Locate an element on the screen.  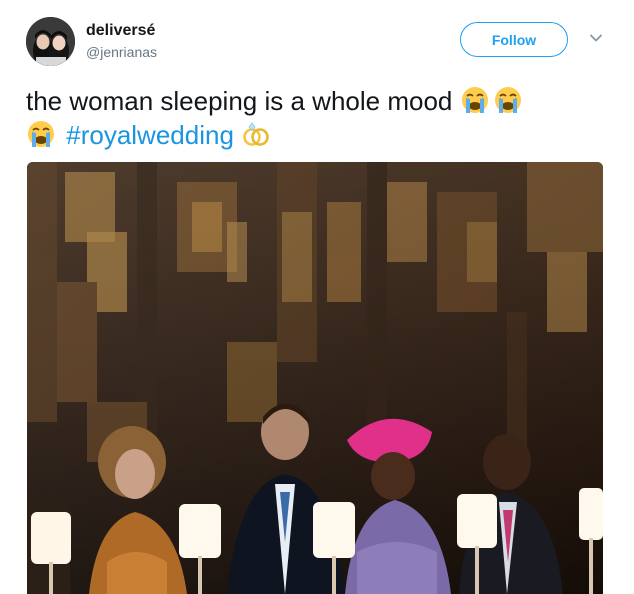
user-names: deliversé @jenrianas is located at coordinates (121, 41).